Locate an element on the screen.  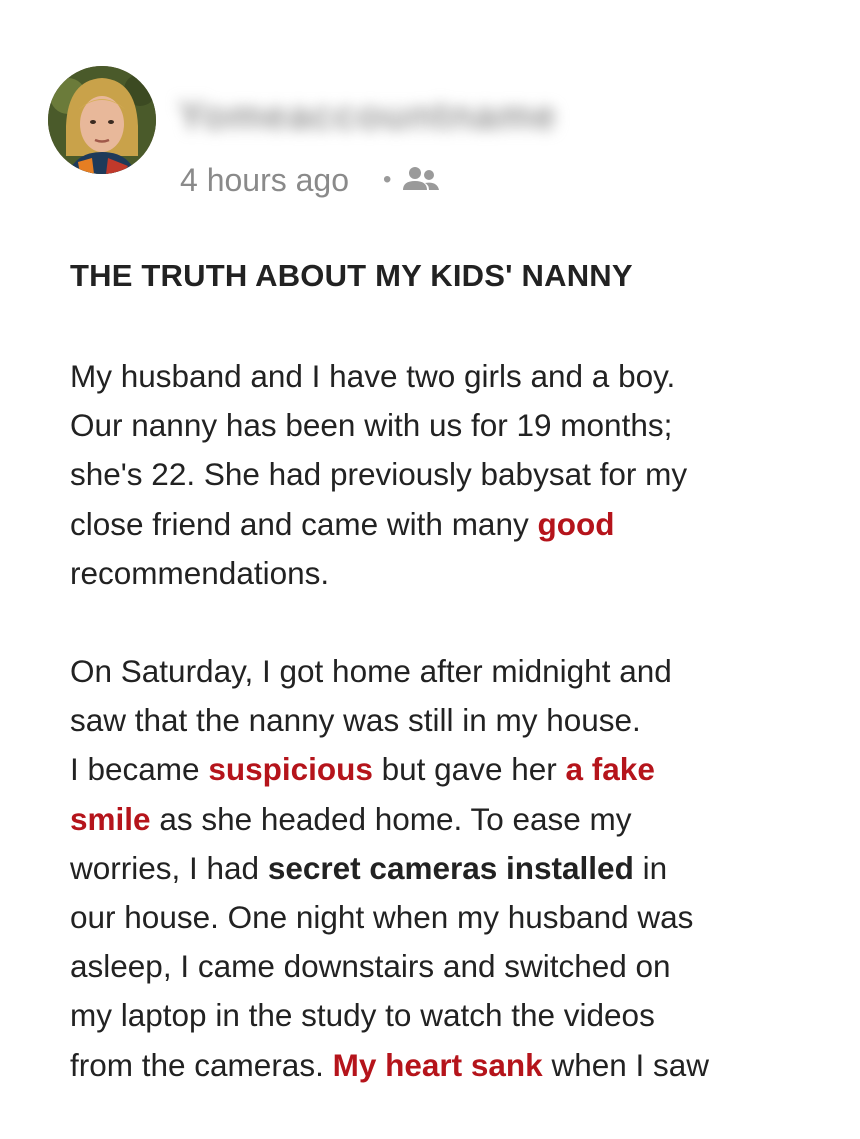
body-text-segment: our house. One night when my husband was is located at coordinates (382, 917).